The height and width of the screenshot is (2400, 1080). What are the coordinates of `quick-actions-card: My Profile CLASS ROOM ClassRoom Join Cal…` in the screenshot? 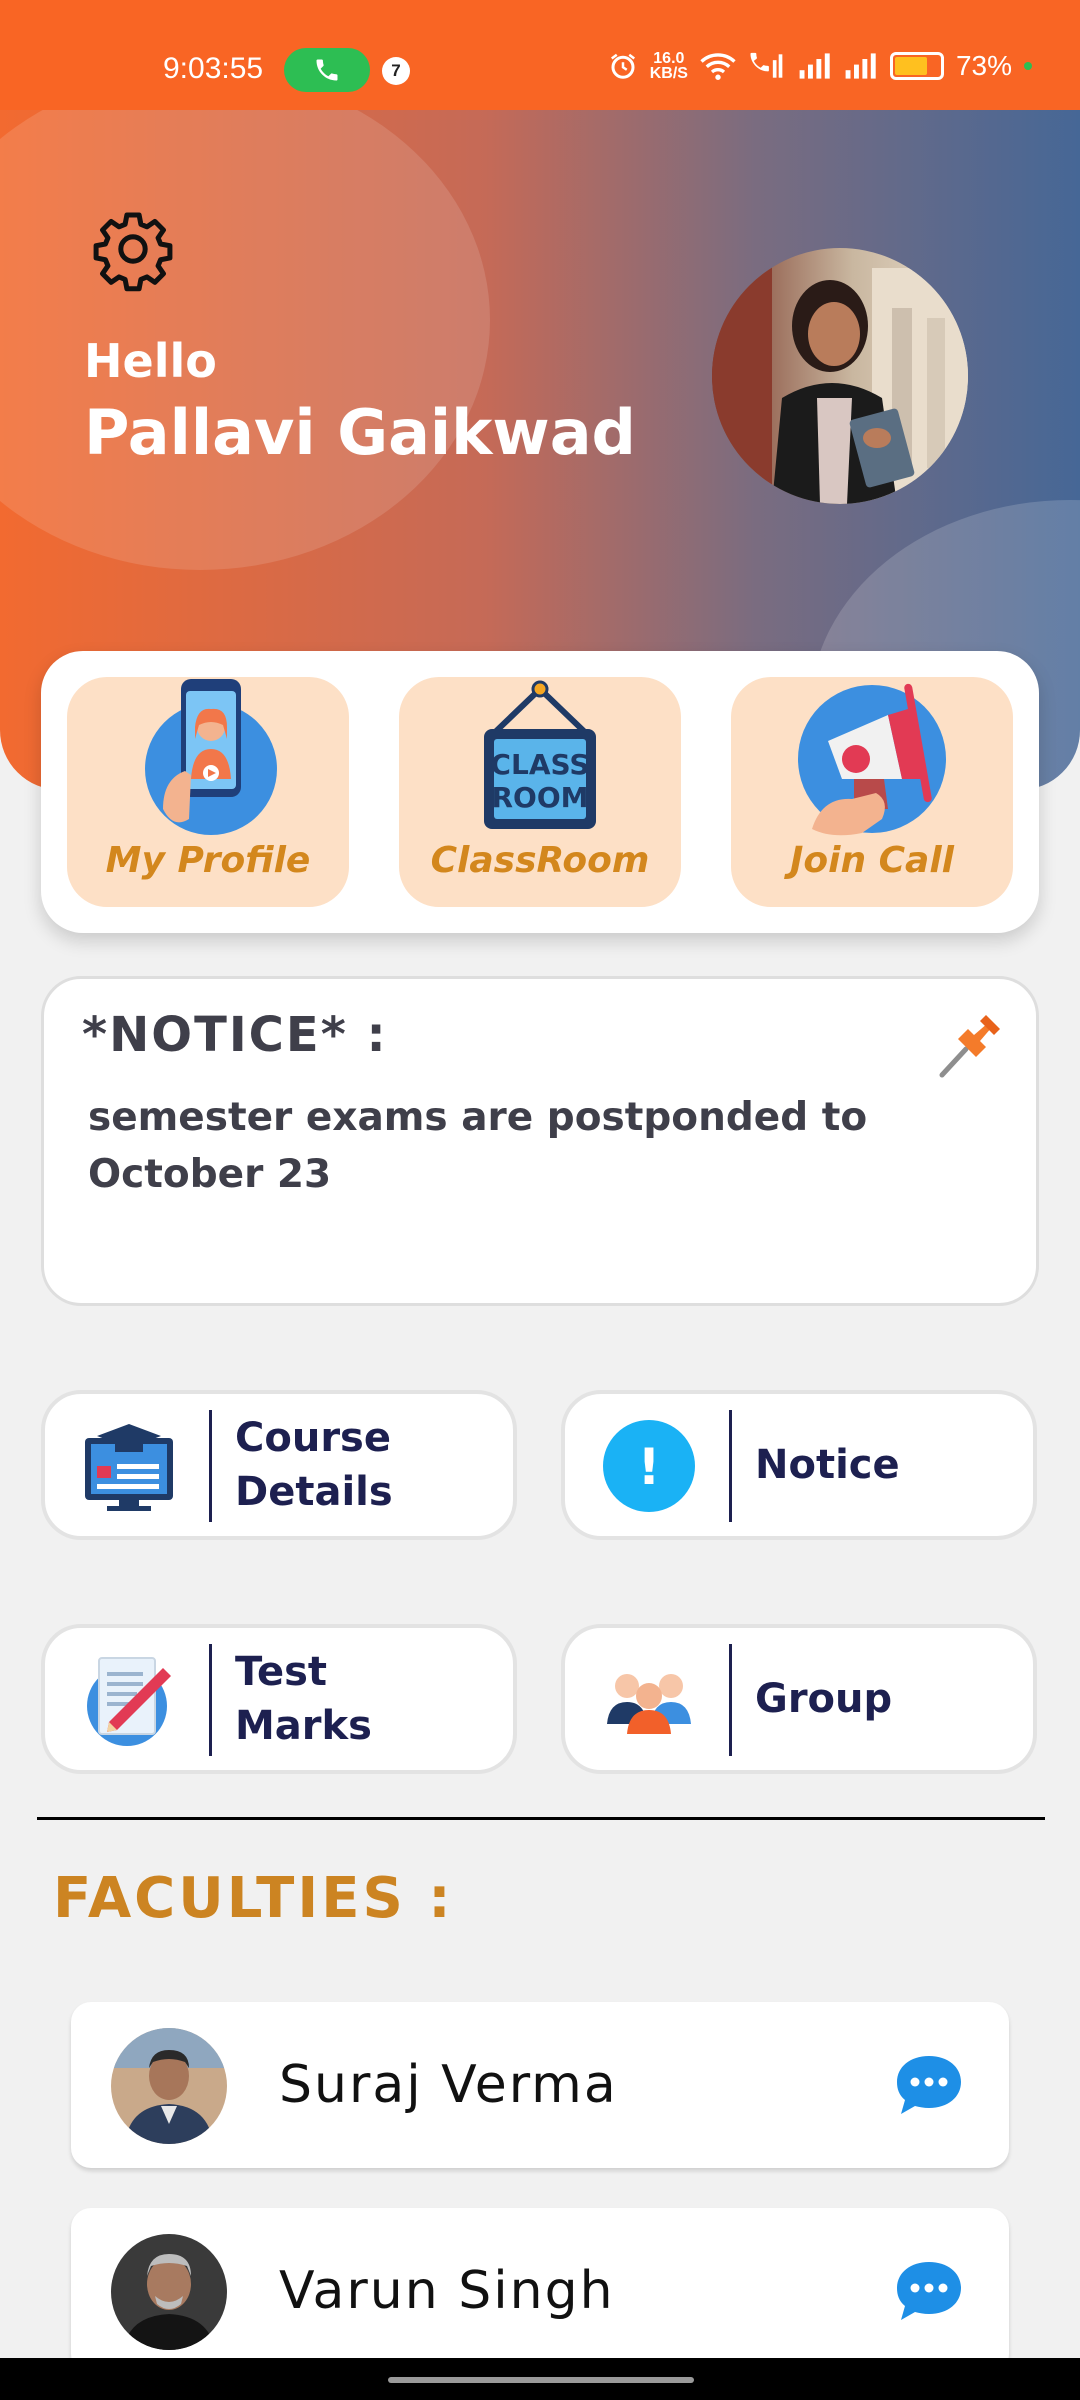 It's located at (540, 792).